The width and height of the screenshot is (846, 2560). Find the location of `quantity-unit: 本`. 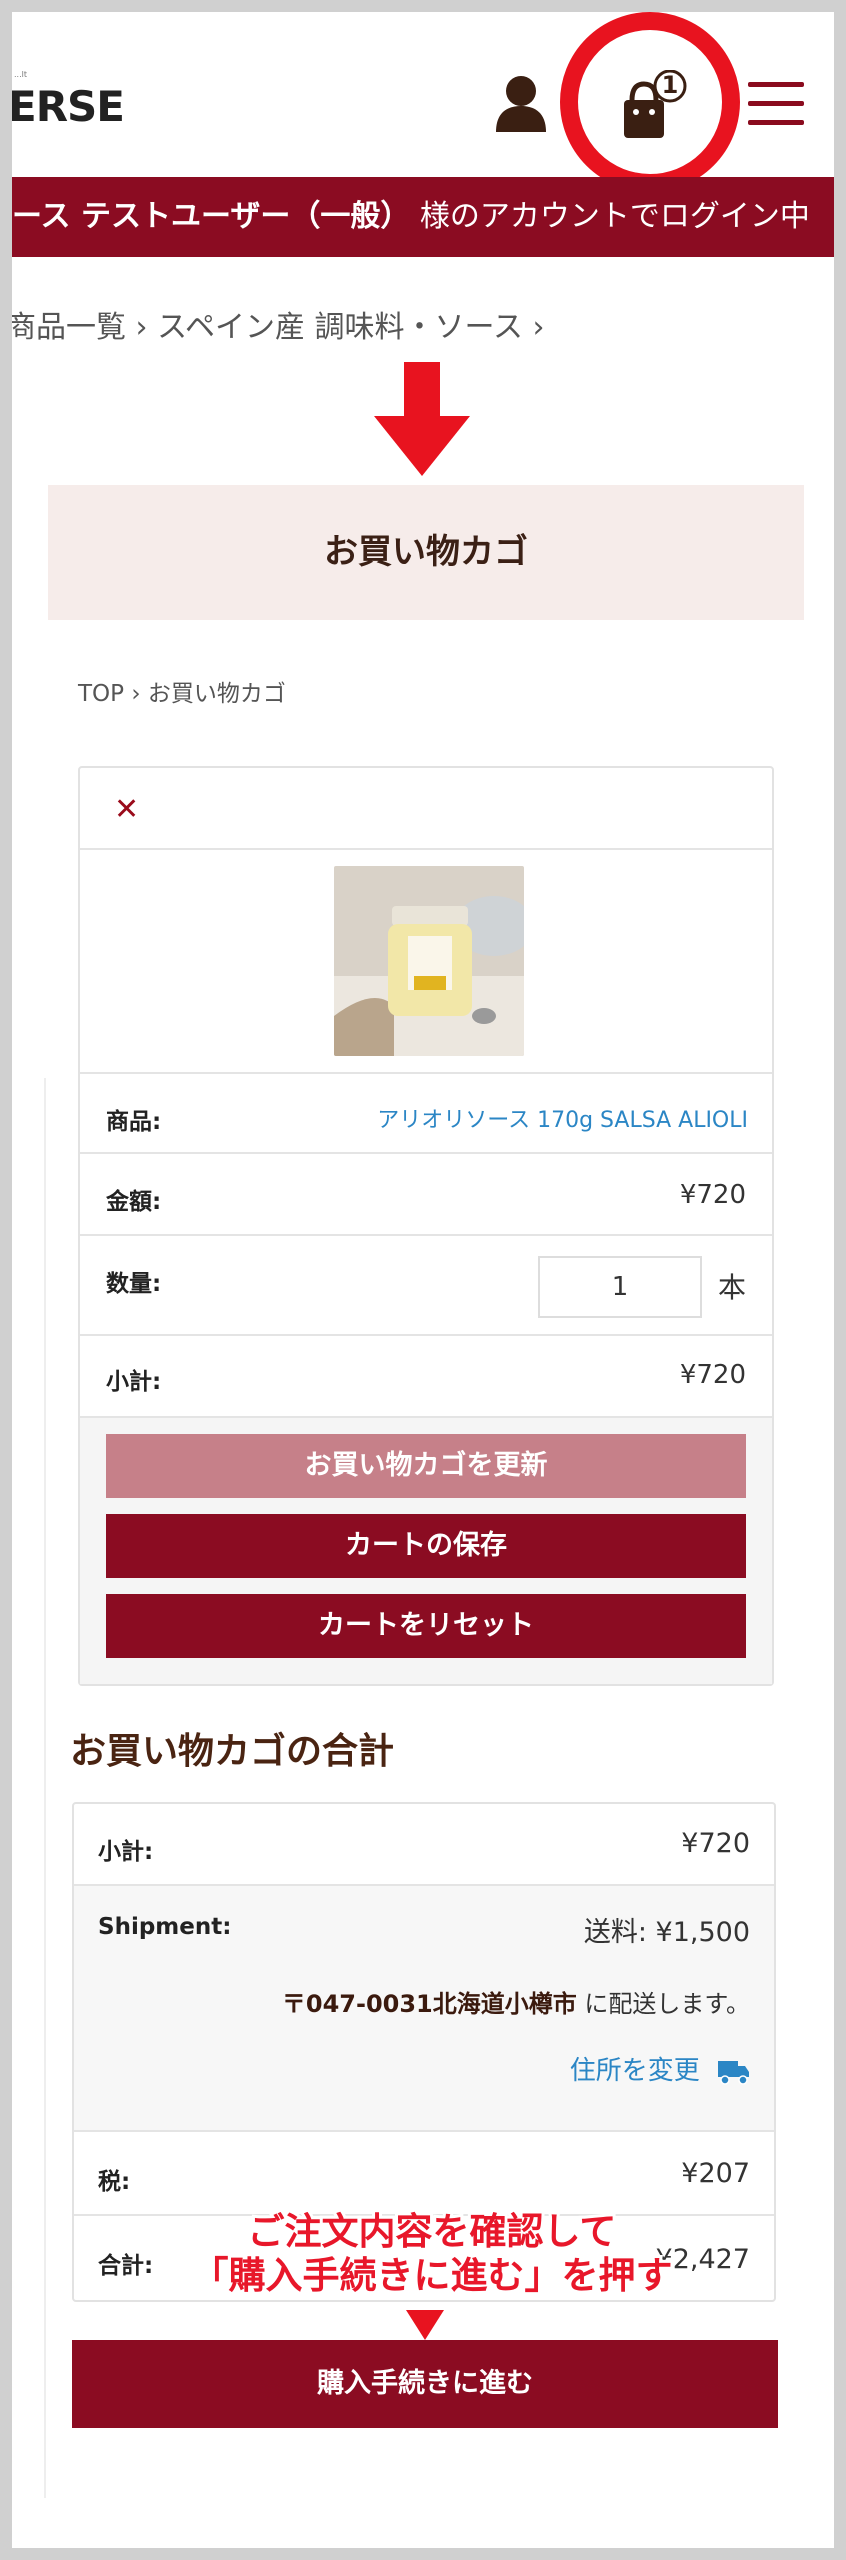

quantity-unit: 本 is located at coordinates (732, 1287).